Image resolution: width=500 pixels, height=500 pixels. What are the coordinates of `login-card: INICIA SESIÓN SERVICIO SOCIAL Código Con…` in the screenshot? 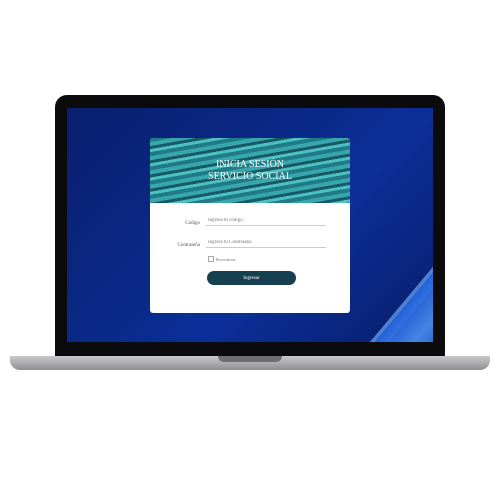 It's located at (250, 225).